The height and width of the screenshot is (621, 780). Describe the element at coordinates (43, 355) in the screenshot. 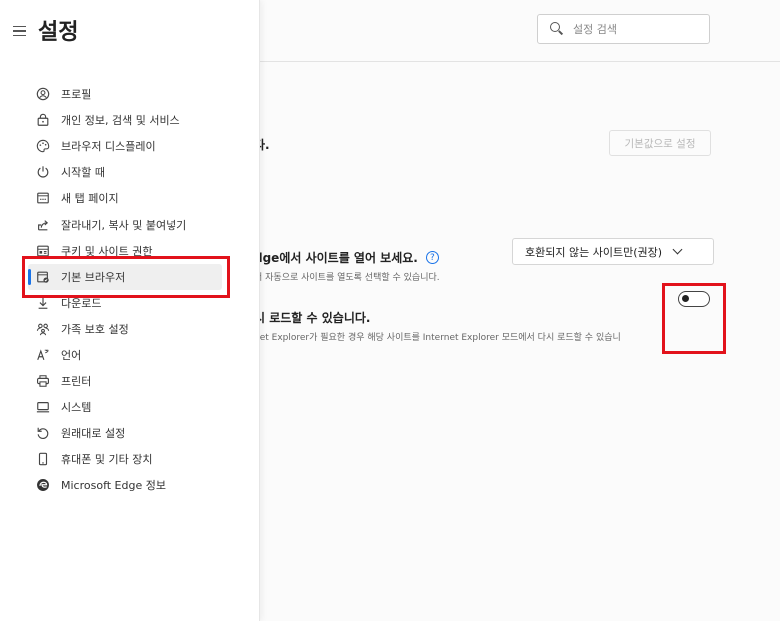

I see `language-icon` at that location.